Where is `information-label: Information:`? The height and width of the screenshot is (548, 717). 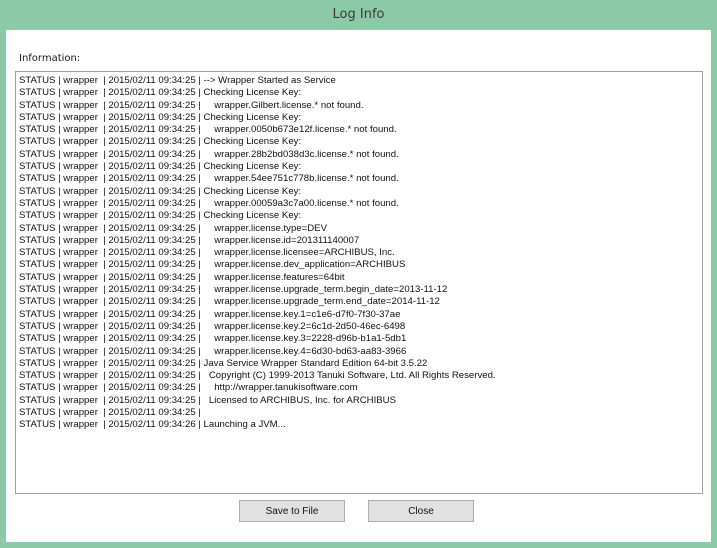
information-label: Information: is located at coordinates (50, 58).